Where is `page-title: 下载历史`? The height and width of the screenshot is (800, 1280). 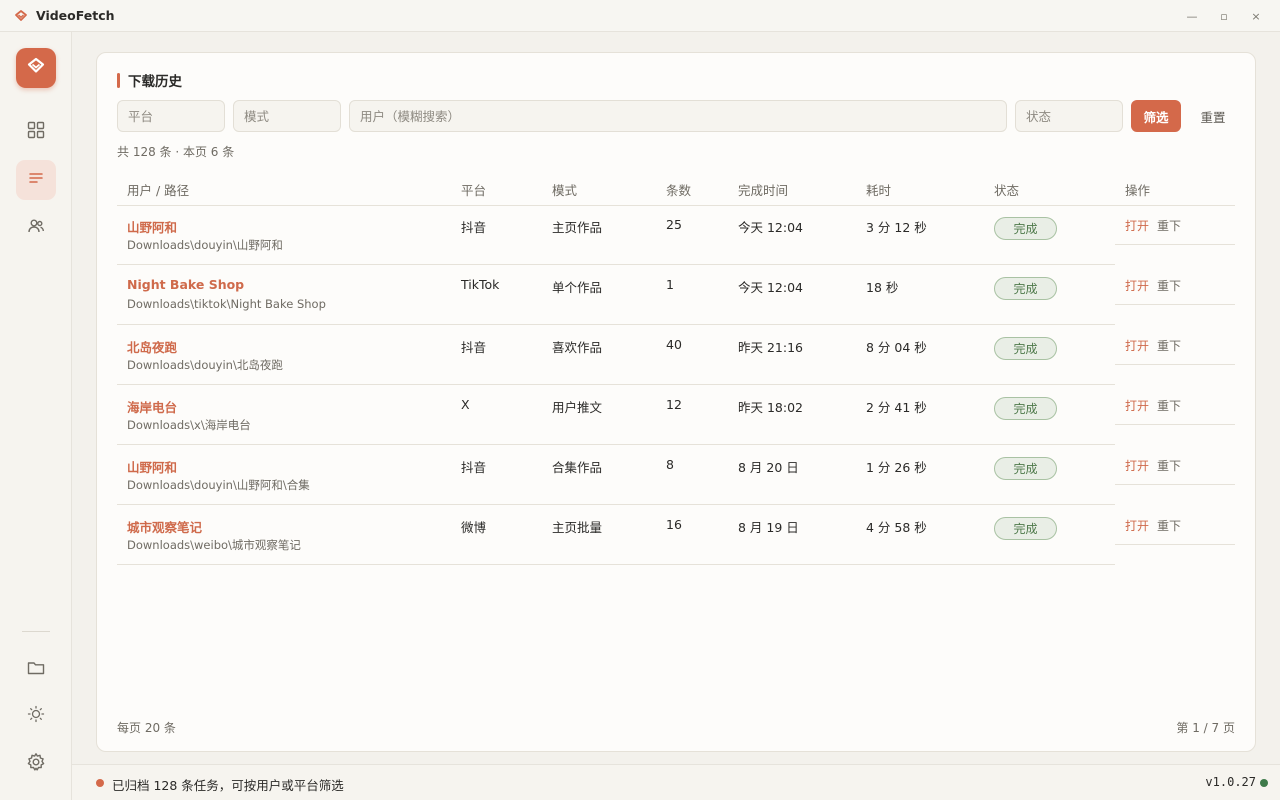 page-title: 下载历史 is located at coordinates (149, 80).